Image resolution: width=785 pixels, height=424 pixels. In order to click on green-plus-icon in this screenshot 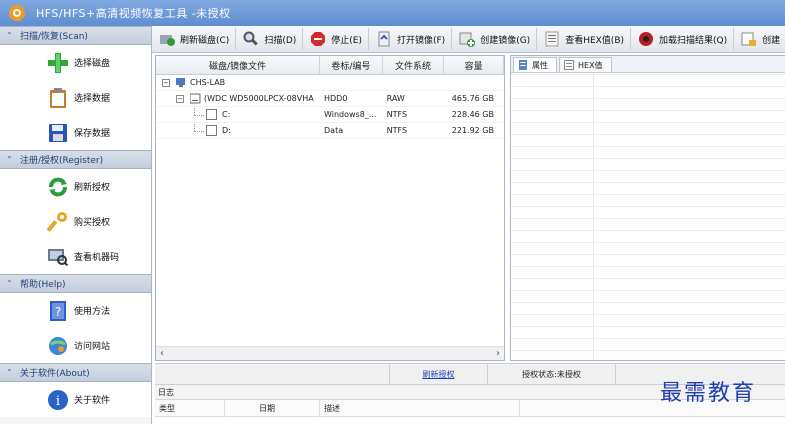, I will do `click(58, 63)`.